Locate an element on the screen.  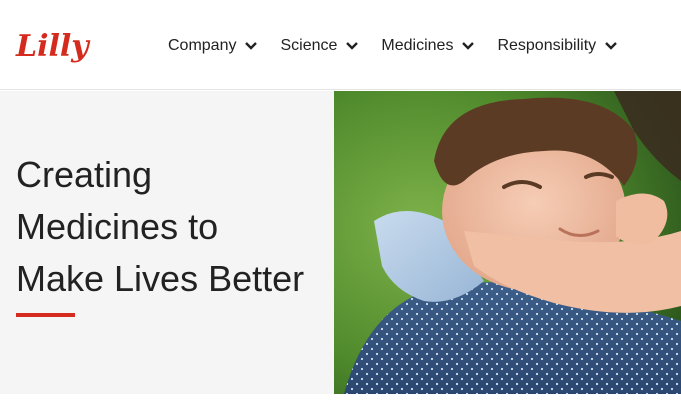
hero-title-line: Make Lives Better is located at coordinates (160, 278).